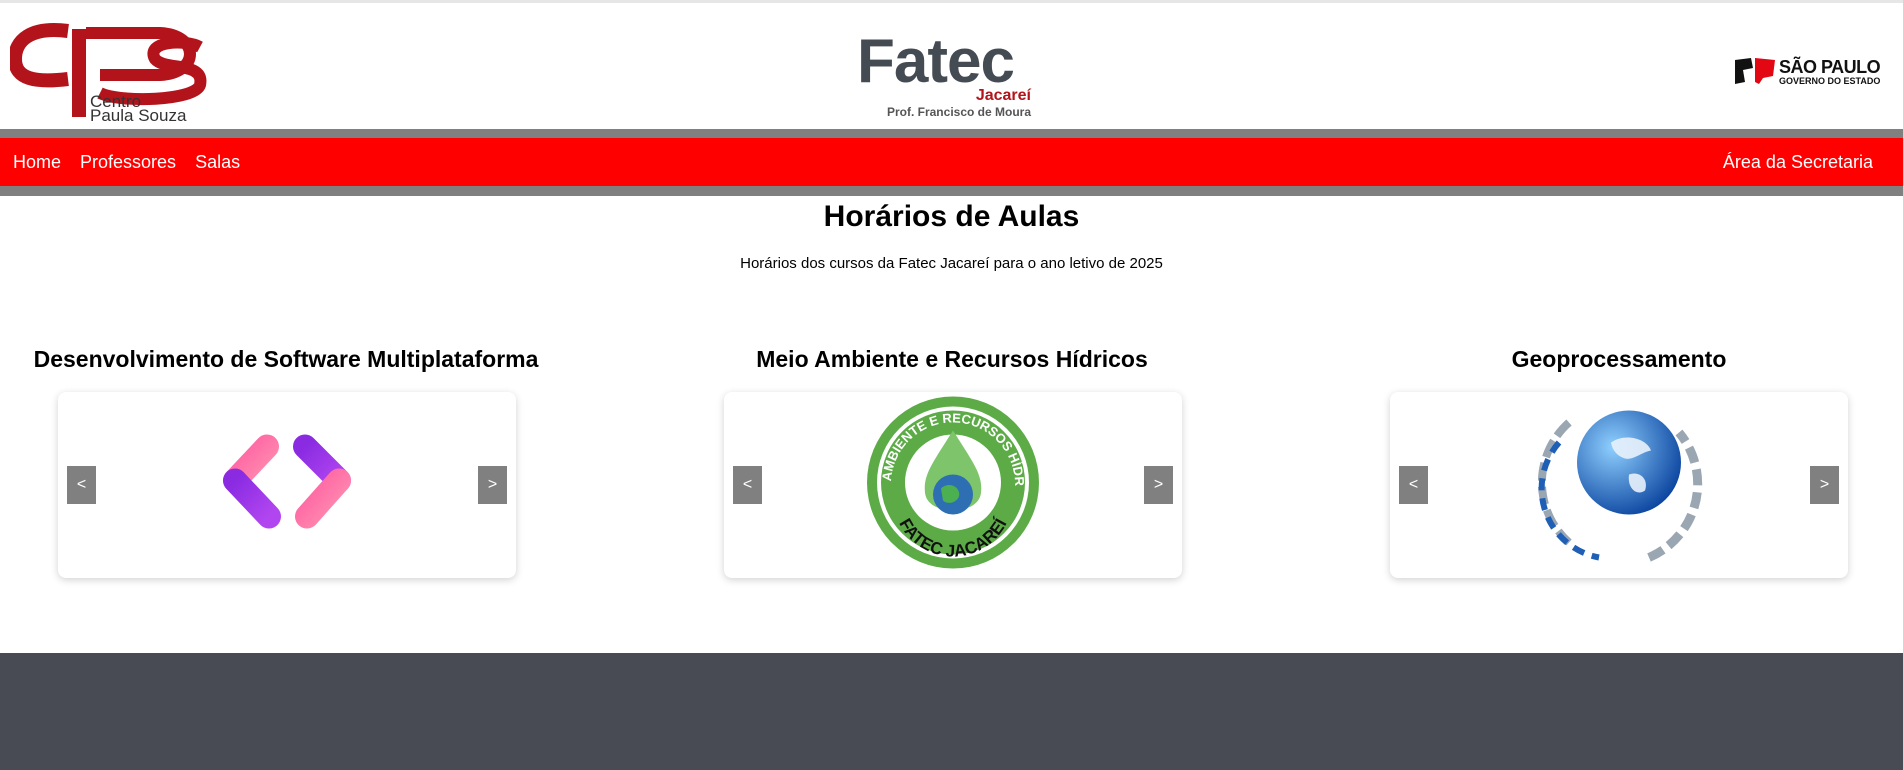 This screenshot has height=770, width=1903. What do you see at coordinates (1830, 67) in the screenshot?
I see `sp-logo-name: SÃO PAULO` at bounding box center [1830, 67].